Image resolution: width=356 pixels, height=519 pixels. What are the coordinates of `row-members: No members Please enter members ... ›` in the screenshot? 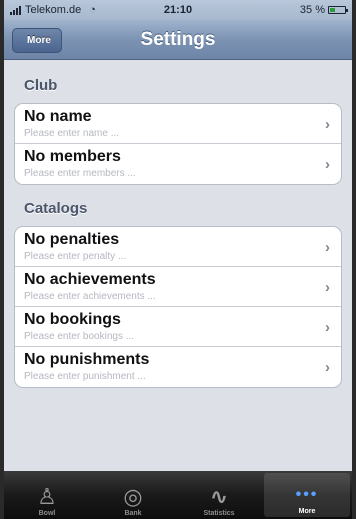 It's located at (178, 164).